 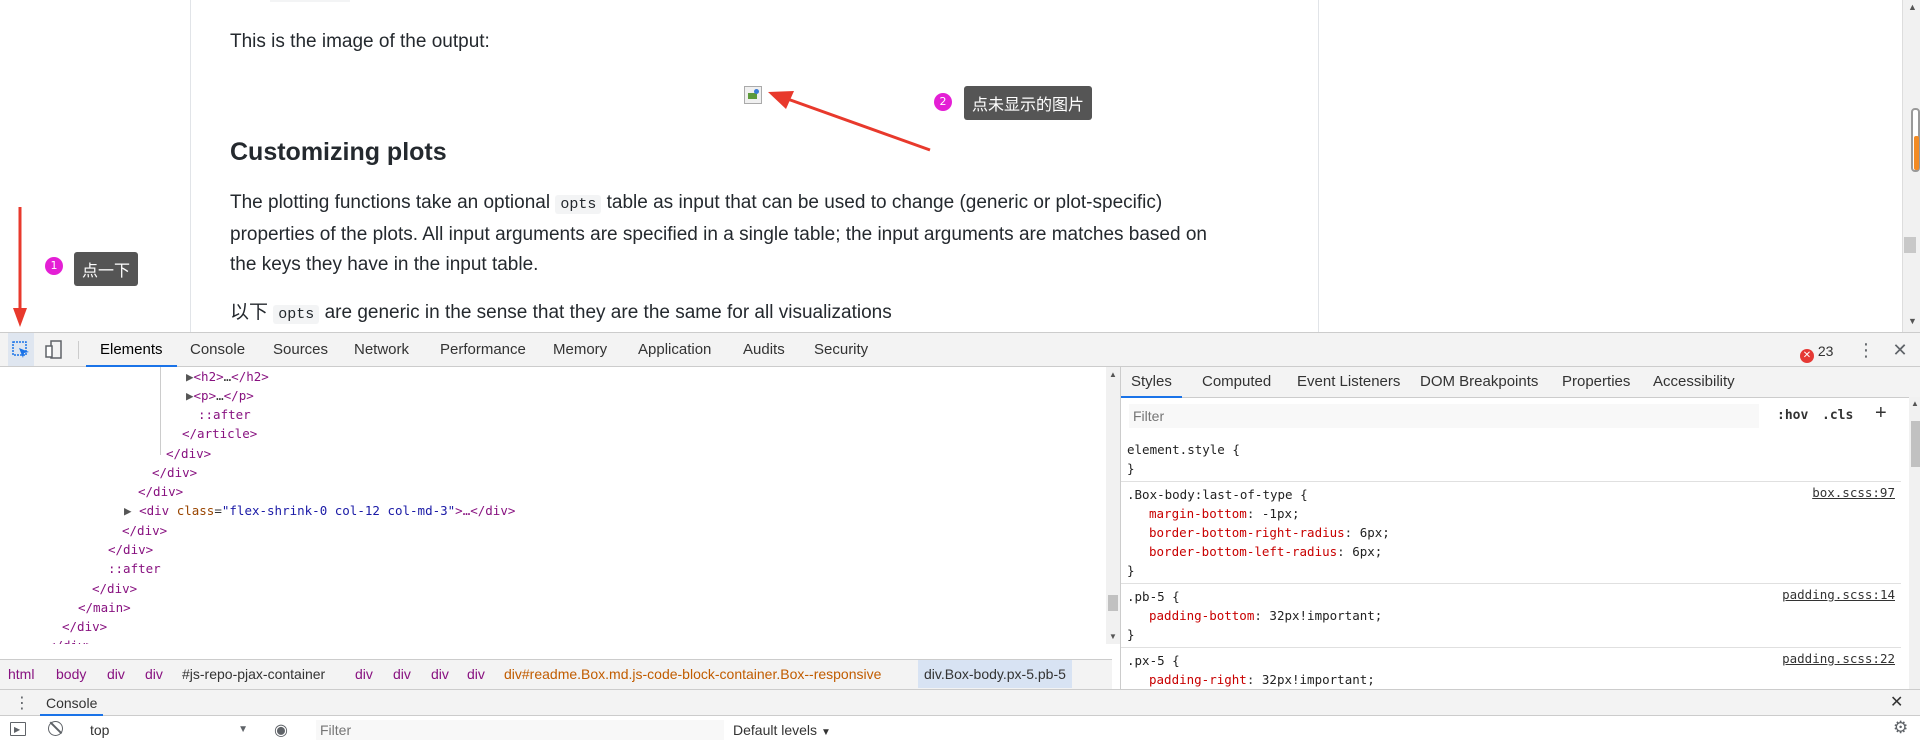 I want to click on tab-styles: Styles, so click(x=1151, y=382).